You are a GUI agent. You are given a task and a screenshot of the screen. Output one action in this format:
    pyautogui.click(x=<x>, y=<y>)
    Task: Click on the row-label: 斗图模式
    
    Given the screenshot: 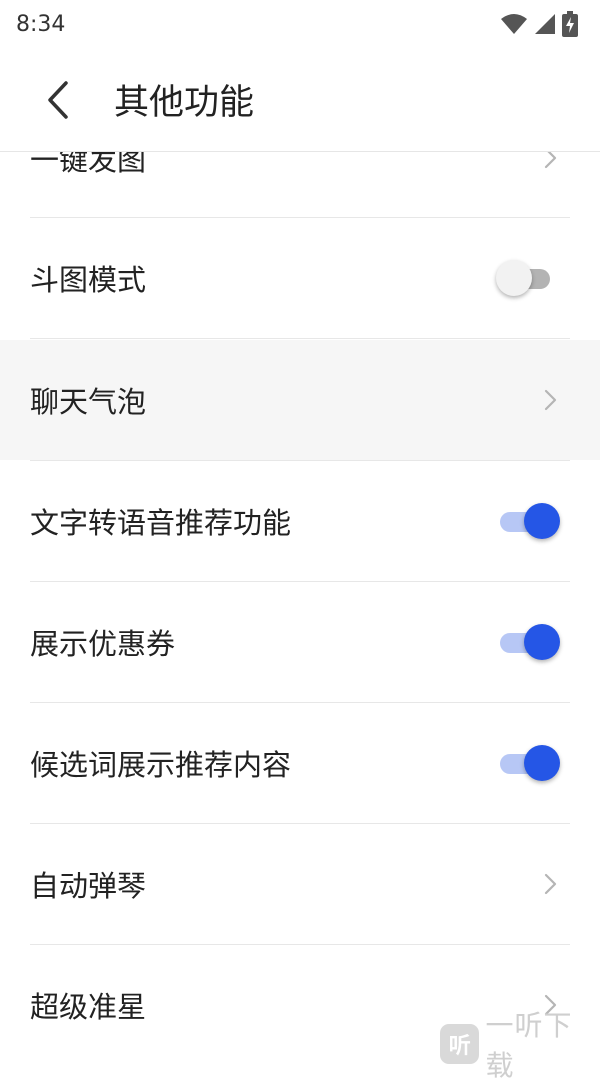 What is the action you would take?
    pyautogui.click(x=88, y=280)
    